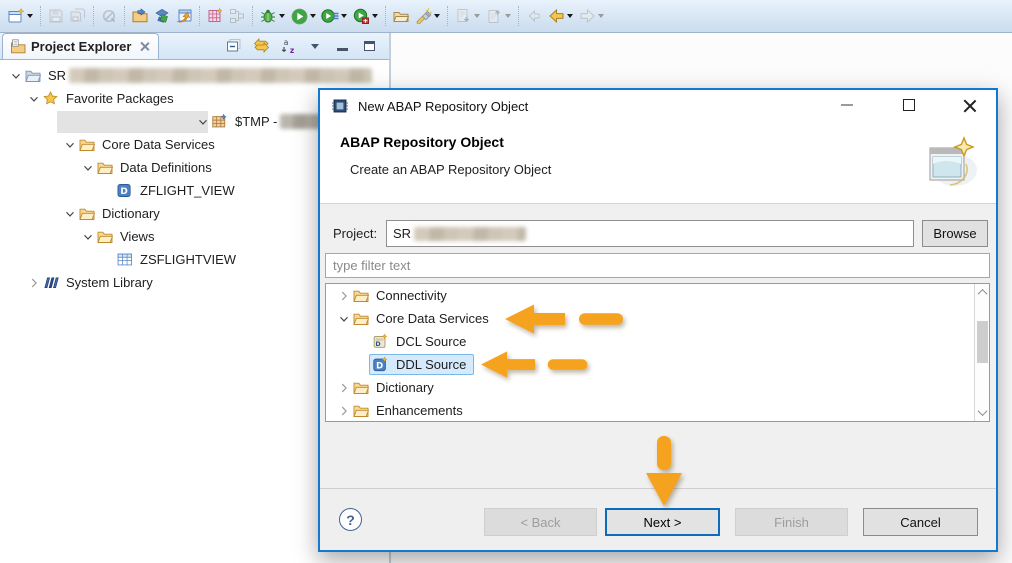  I want to click on filter-input, so click(657, 265).